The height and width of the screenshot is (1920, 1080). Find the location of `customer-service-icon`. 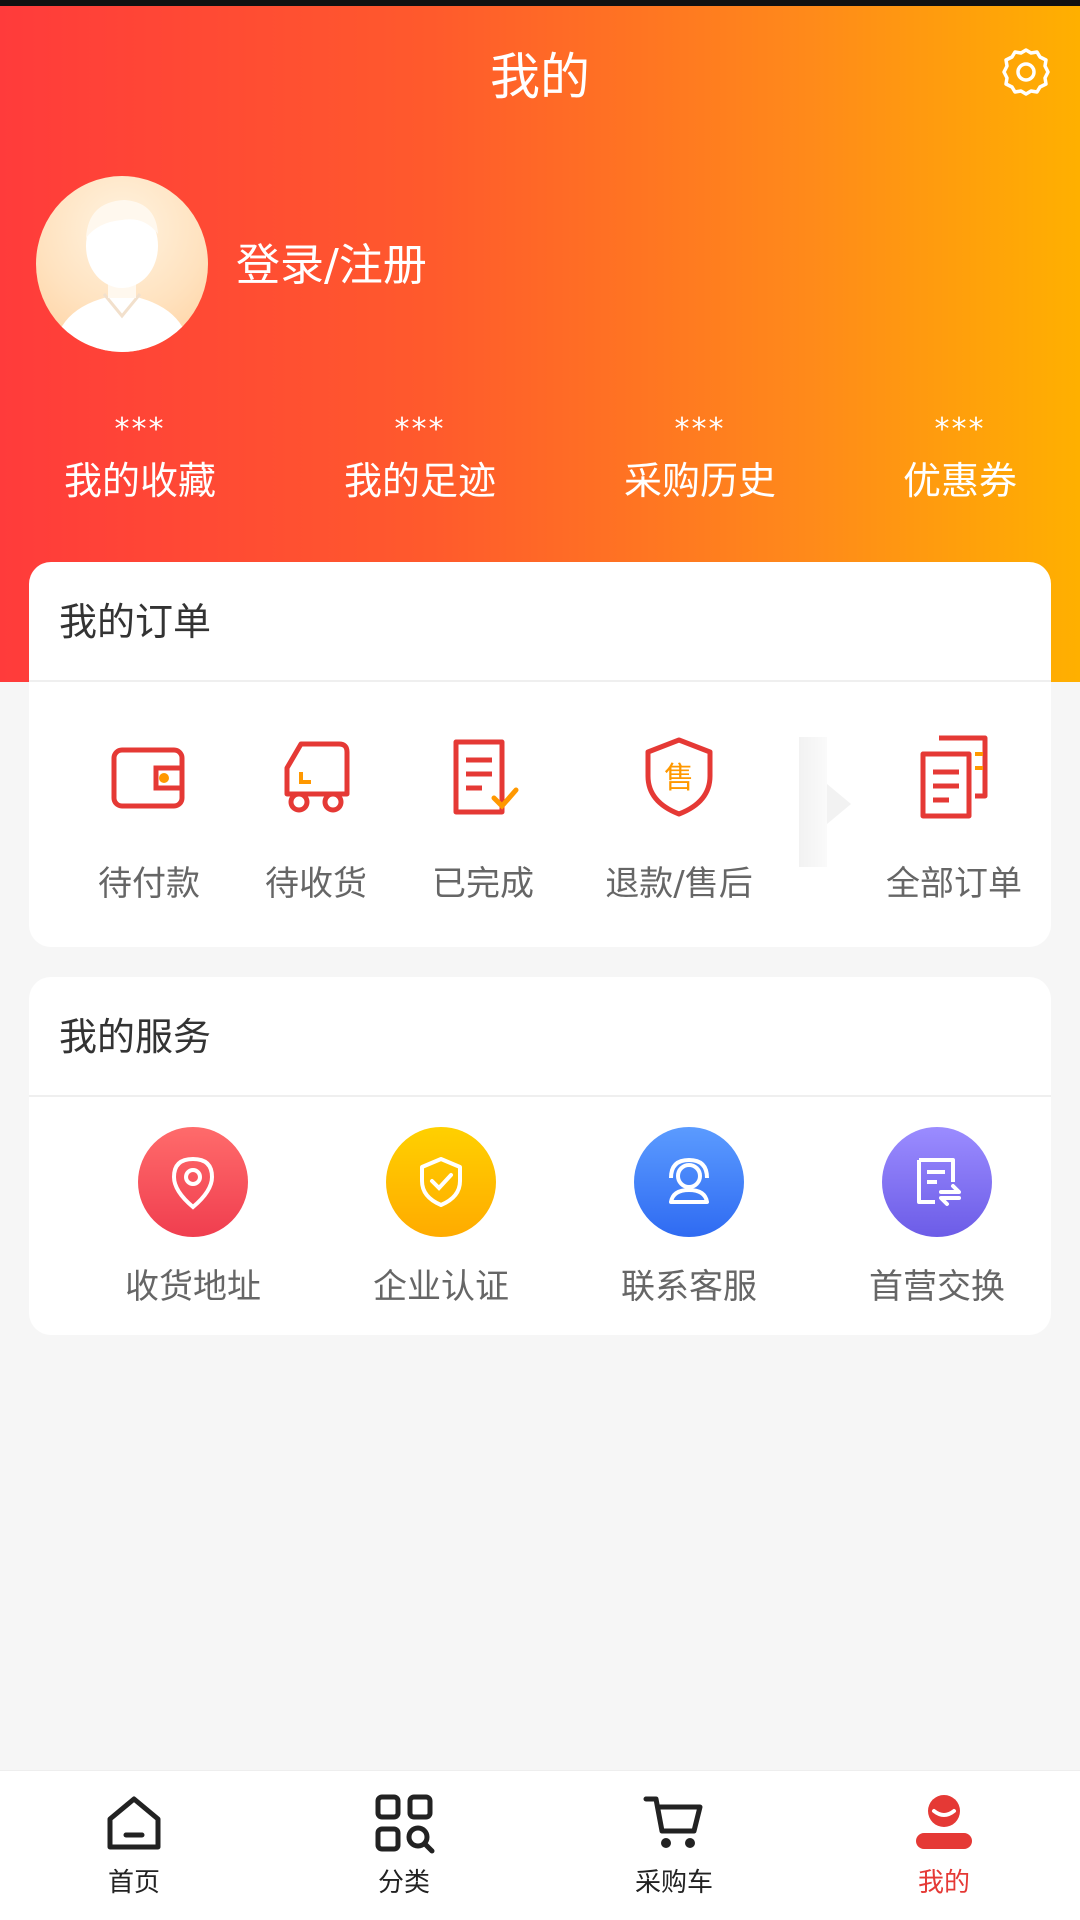

customer-service-icon is located at coordinates (689, 1180).